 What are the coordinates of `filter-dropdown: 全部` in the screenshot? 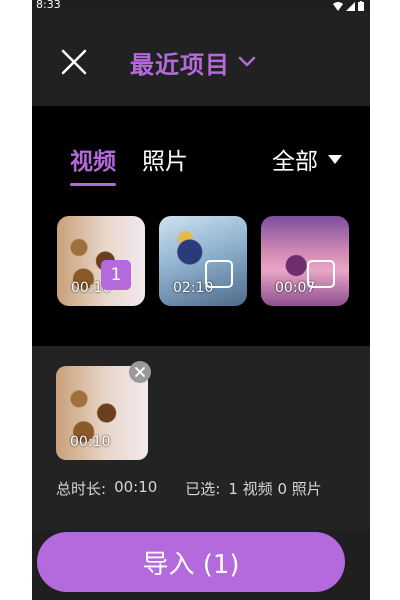 It's located at (307, 159).